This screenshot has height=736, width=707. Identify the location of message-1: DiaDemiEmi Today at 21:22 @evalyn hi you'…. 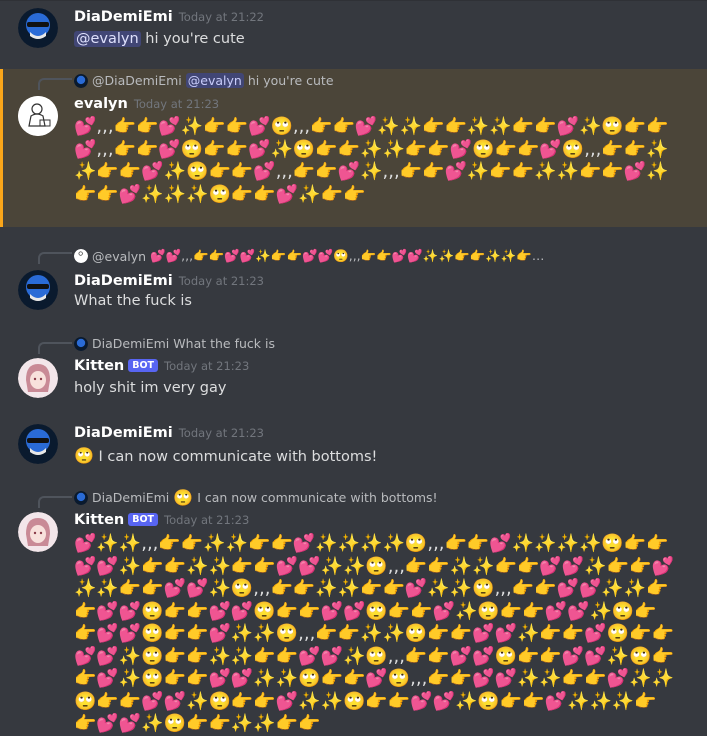
(353, 32).